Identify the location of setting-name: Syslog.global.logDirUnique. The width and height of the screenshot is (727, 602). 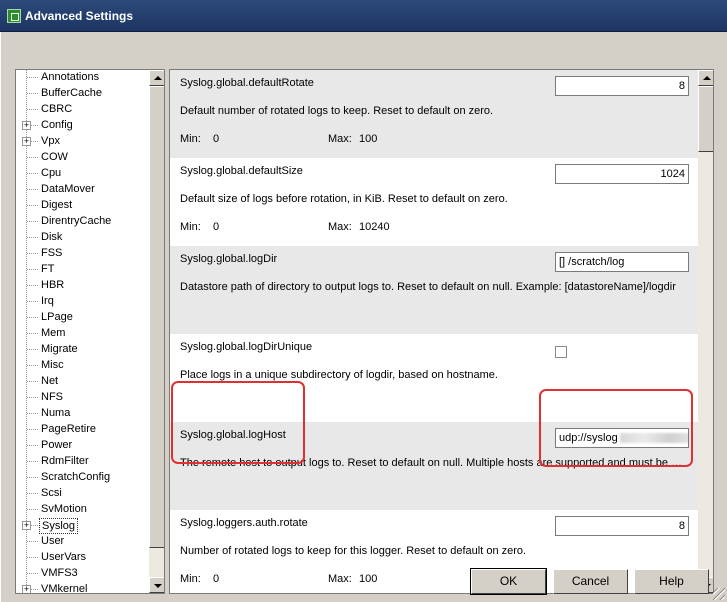
(246, 347).